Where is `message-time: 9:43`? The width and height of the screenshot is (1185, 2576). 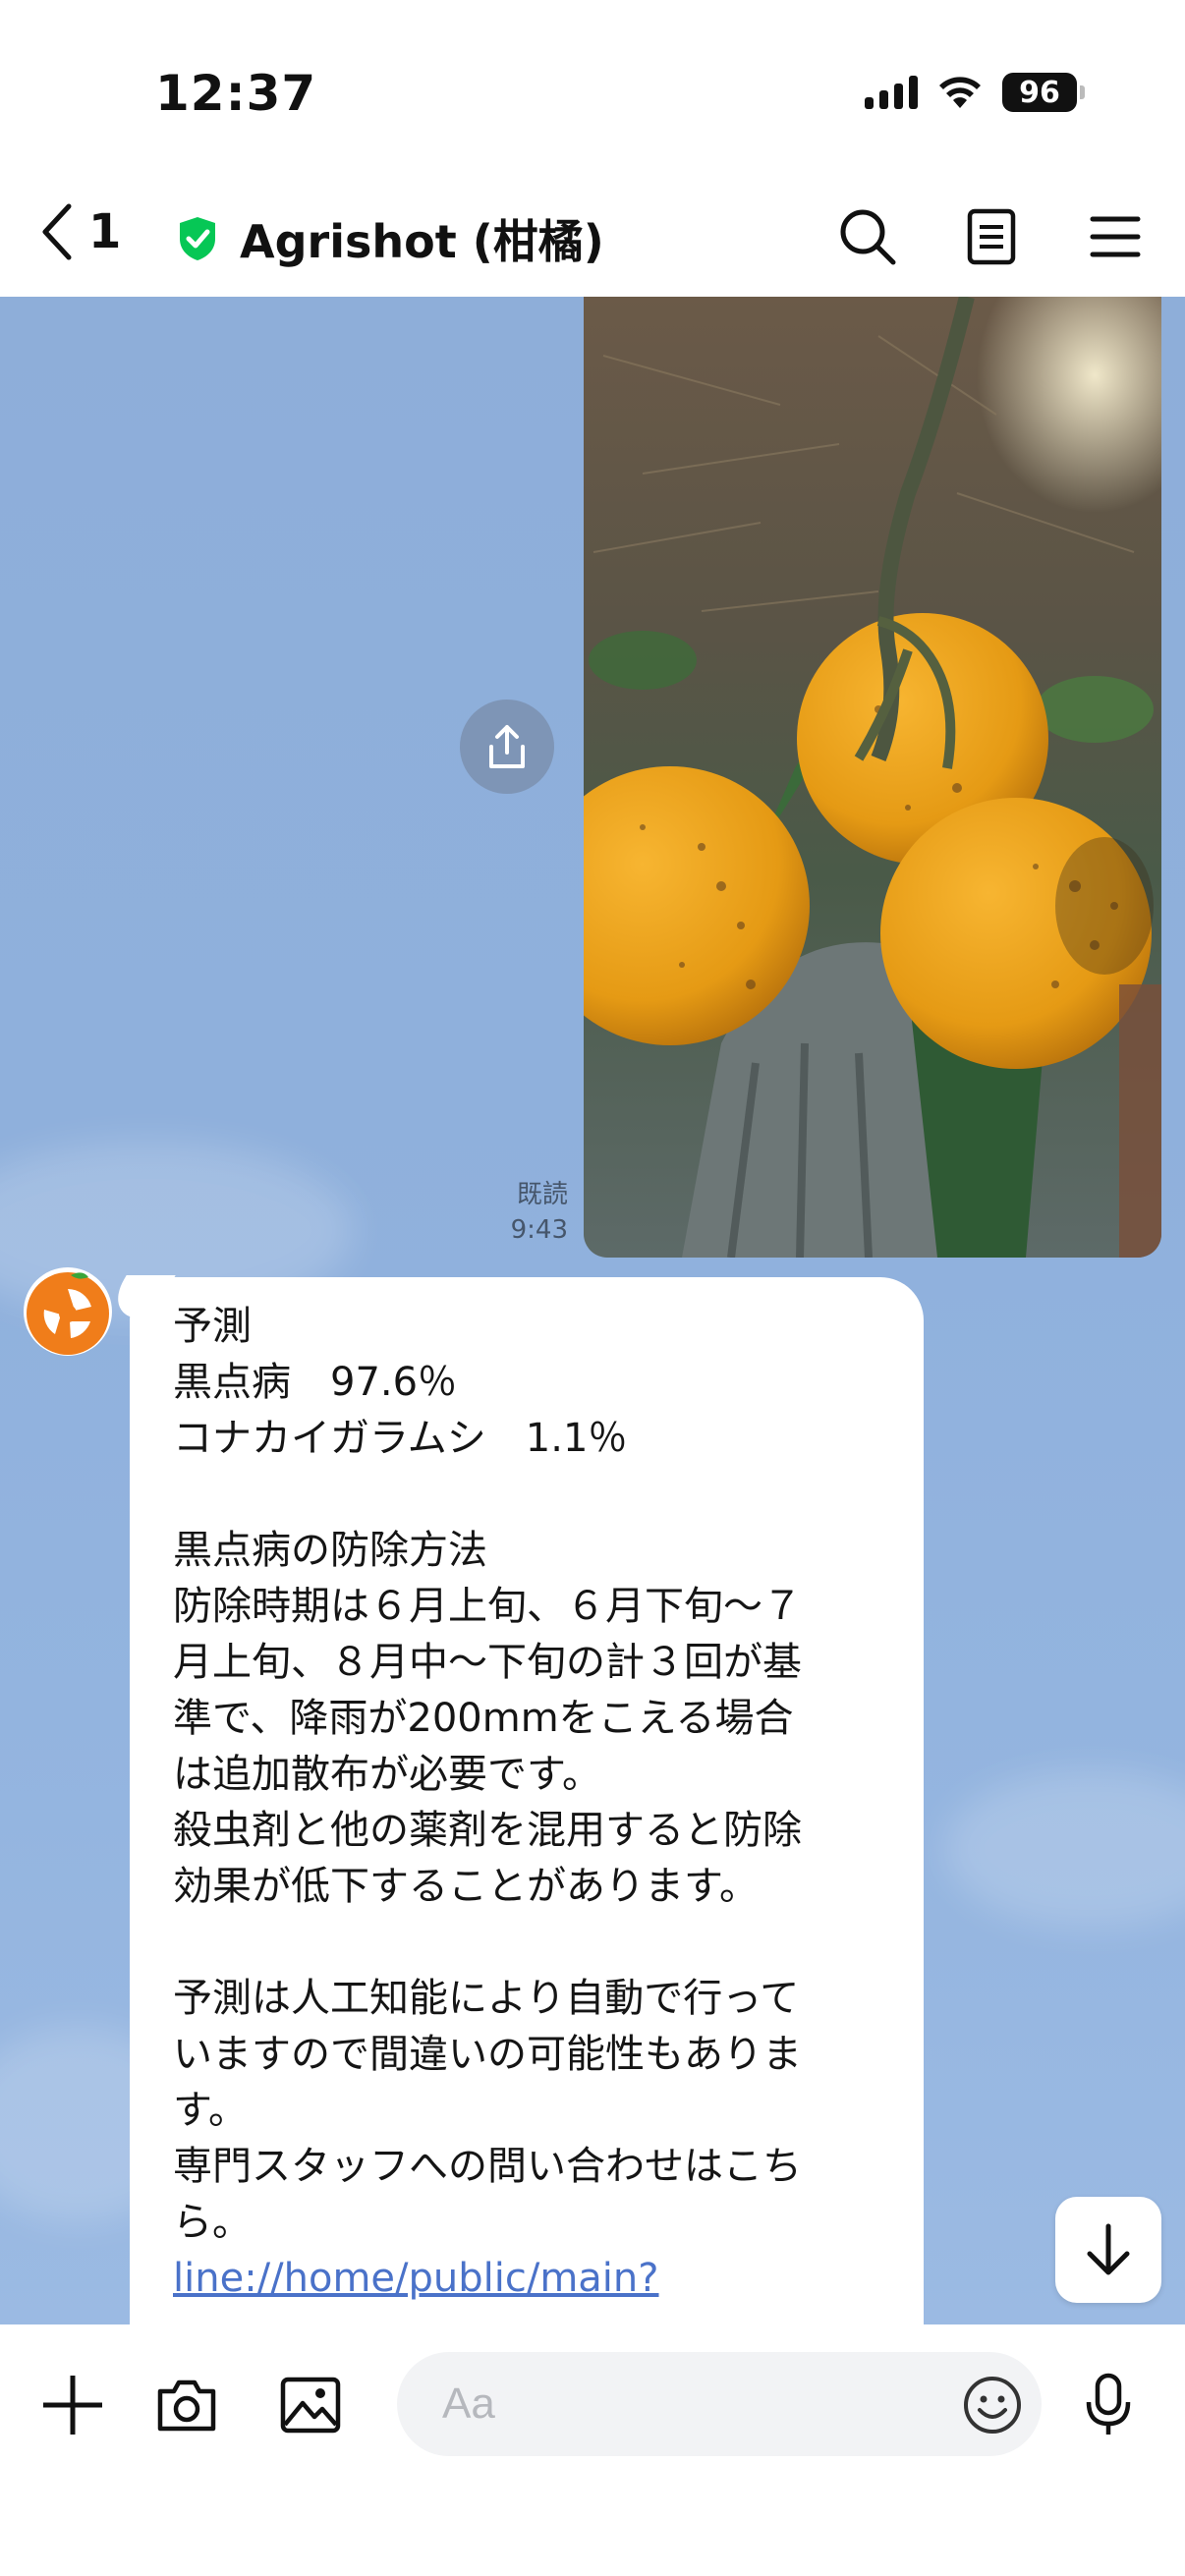
message-time: 9:43 is located at coordinates (539, 1230).